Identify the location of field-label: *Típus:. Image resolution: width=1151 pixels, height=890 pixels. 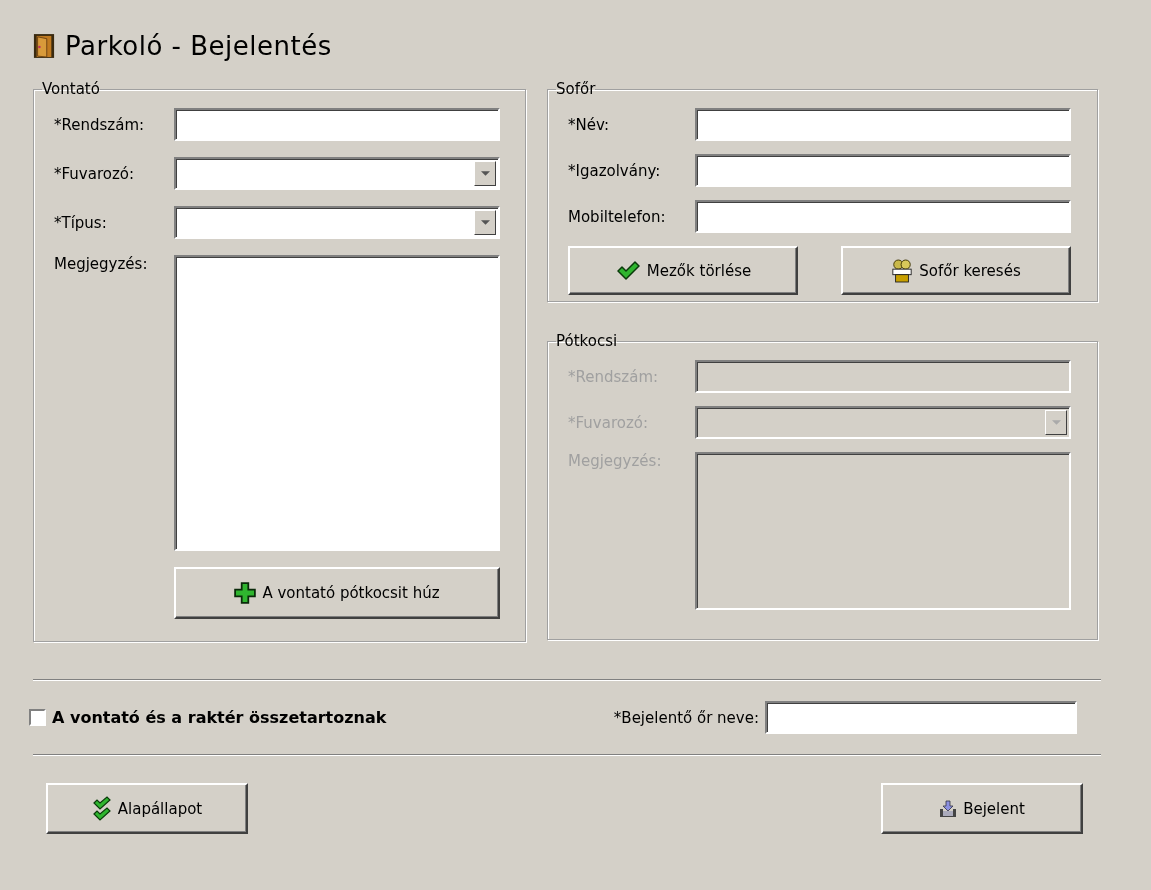
(81, 222).